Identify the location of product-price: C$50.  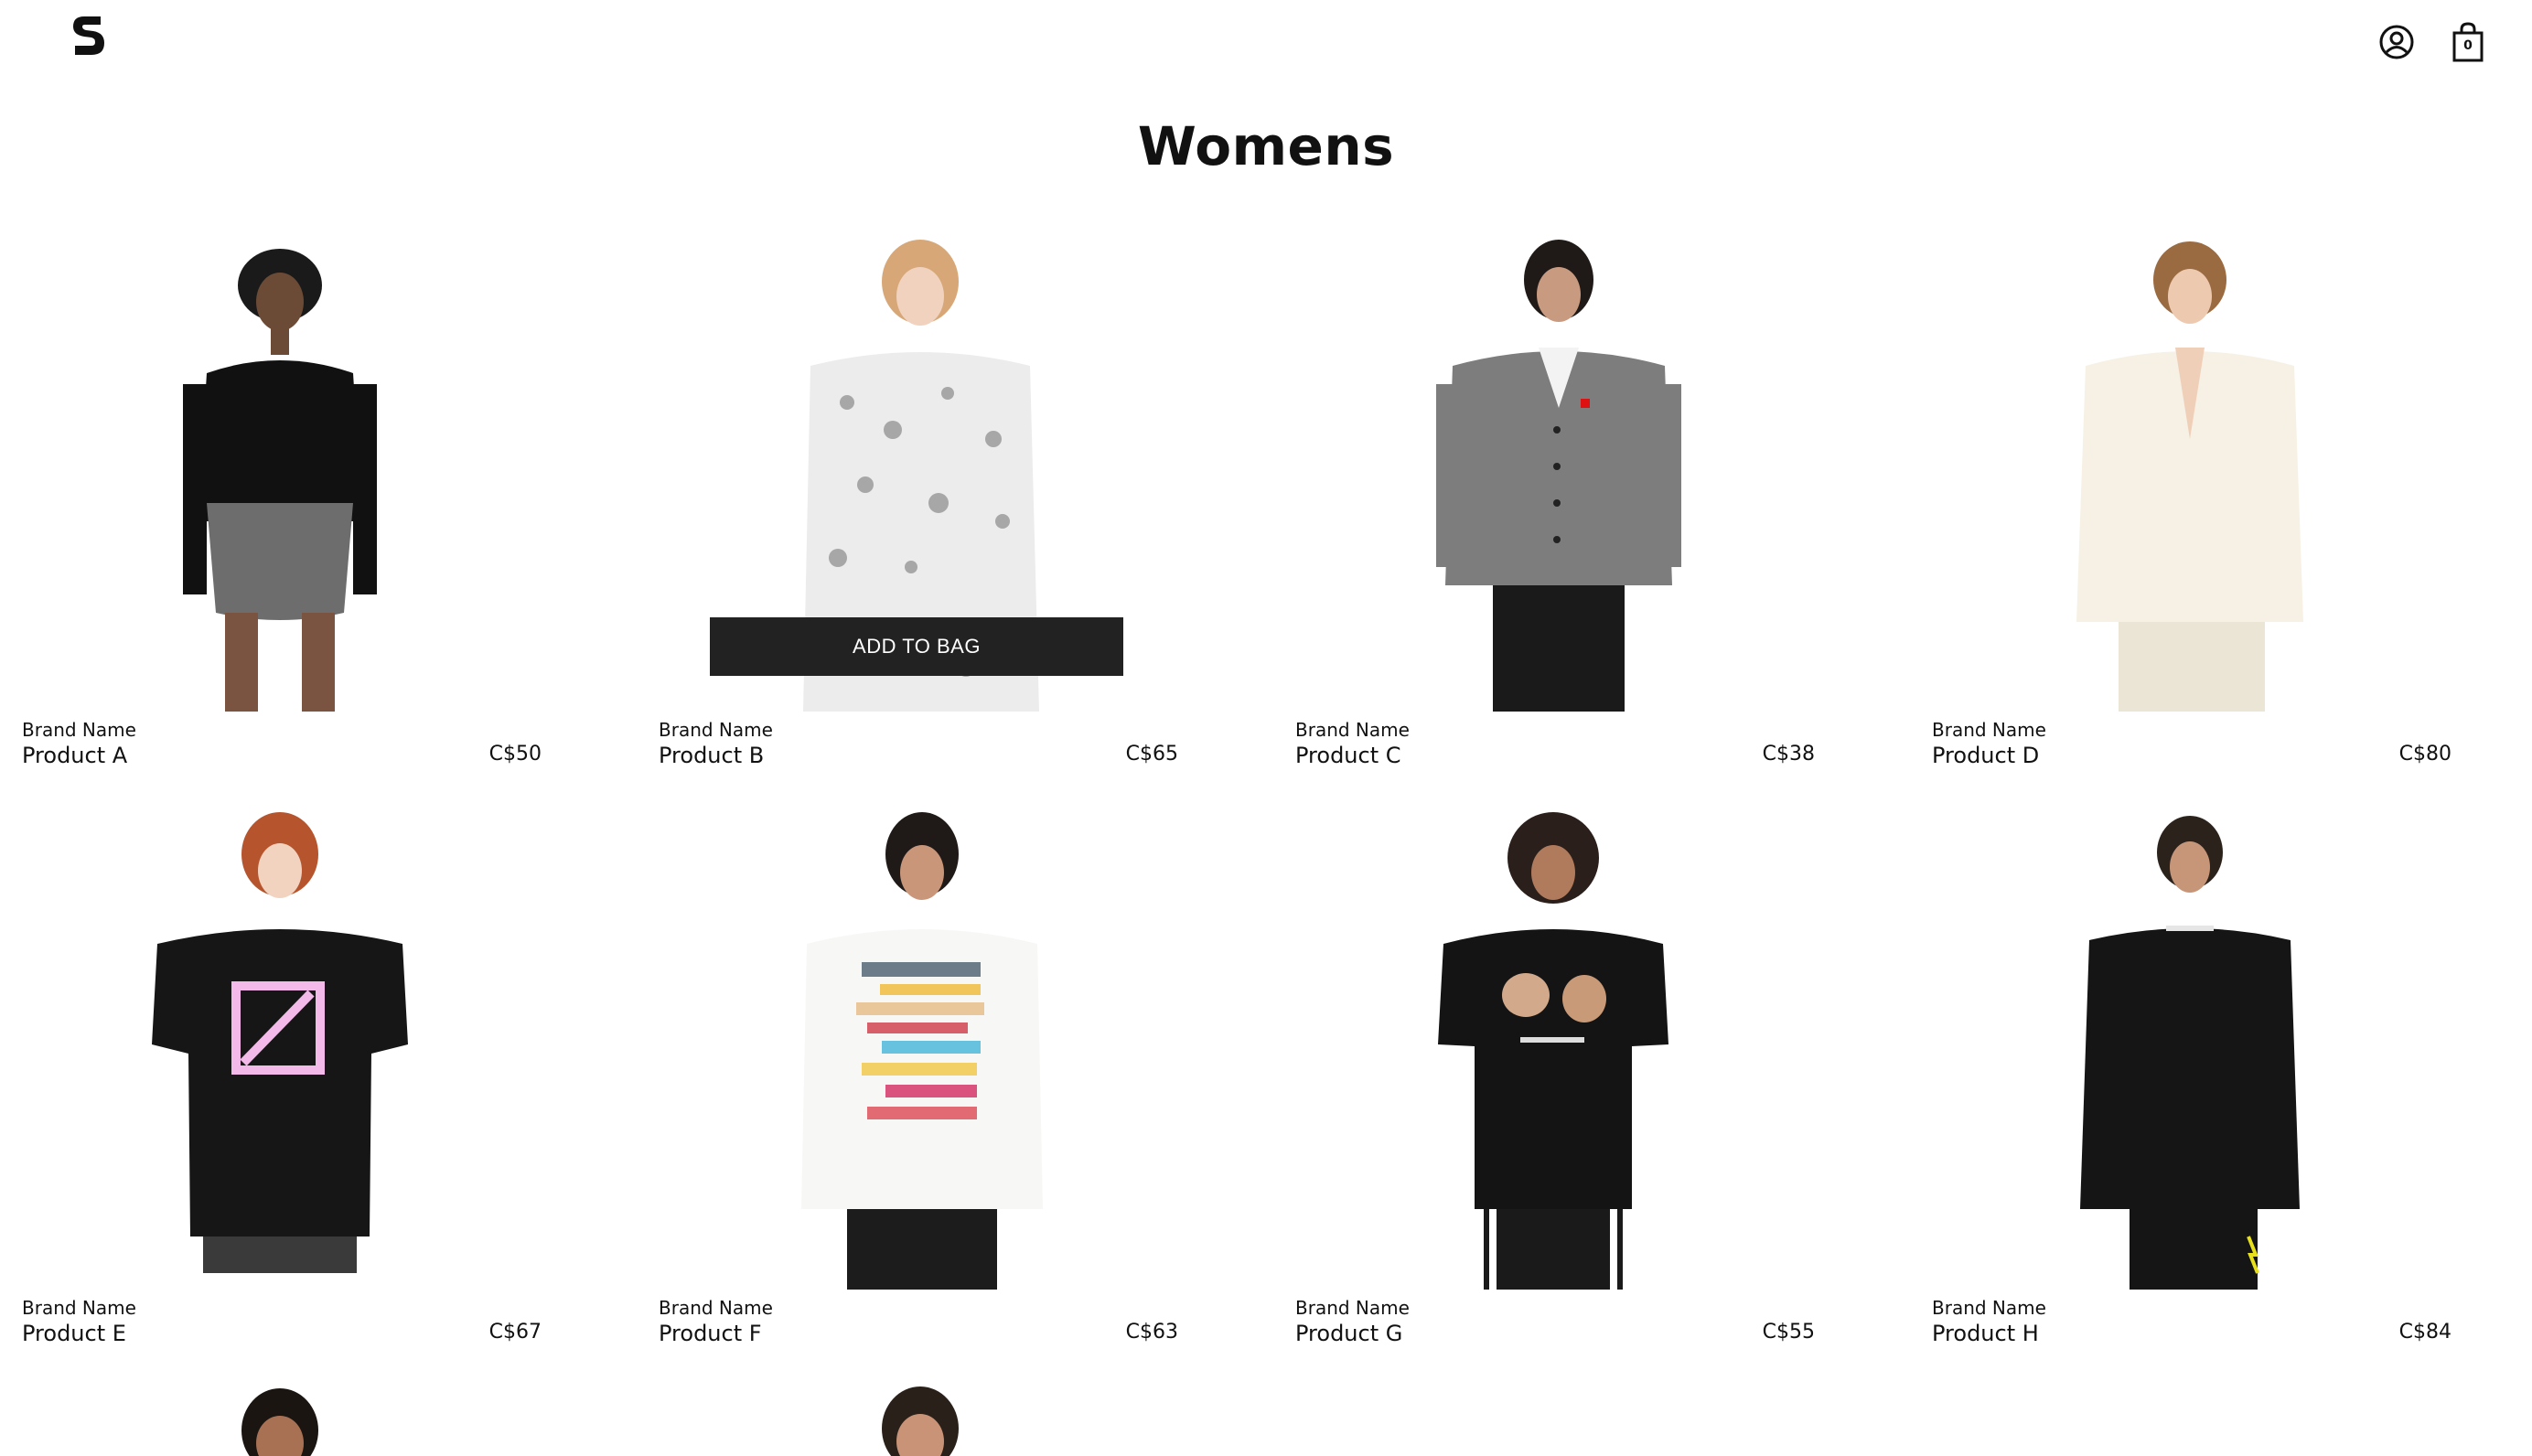
(515, 754).